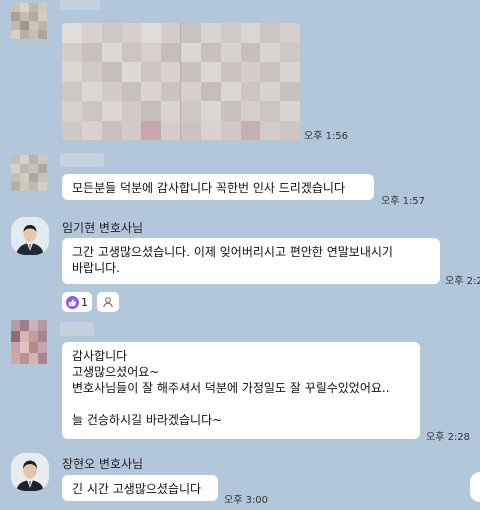 This screenshot has height=510, width=480. Describe the element at coordinates (103, 228) in the screenshot. I see `sender-name: 임기현 변호사님` at that location.